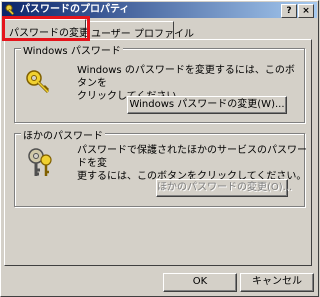 The height and width of the screenshot is (297, 320). What do you see at coordinates (46, 28) in the screenshot?
I see `tab-highlight-box` at bounding box center [46, 28].